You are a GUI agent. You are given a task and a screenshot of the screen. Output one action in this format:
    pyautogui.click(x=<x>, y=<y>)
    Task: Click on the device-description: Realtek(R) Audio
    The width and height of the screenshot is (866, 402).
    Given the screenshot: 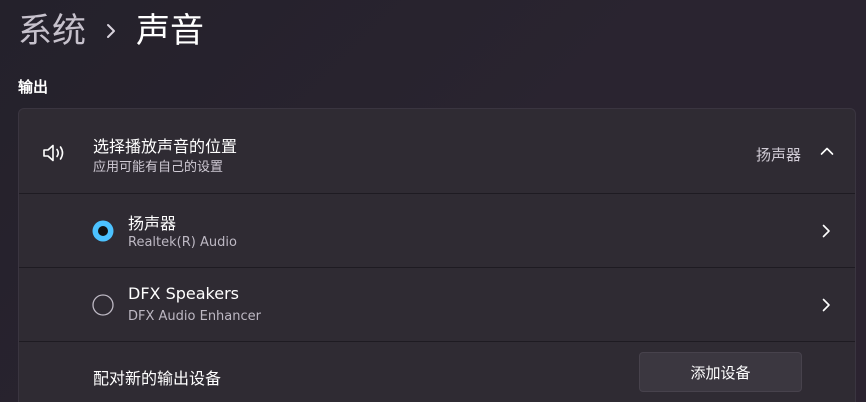 What is the action you would take?
    pyautogui.click(x=182, y=242)
    